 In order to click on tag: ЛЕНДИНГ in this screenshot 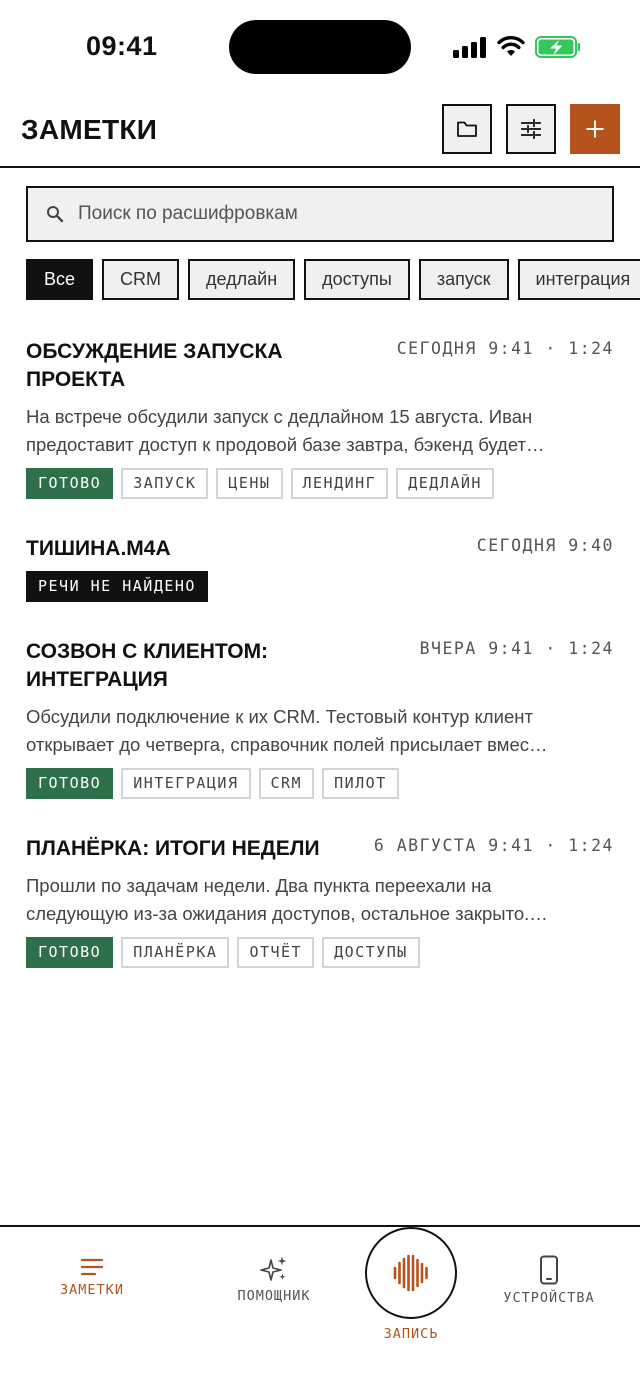, I will do `click(339, 483)`.